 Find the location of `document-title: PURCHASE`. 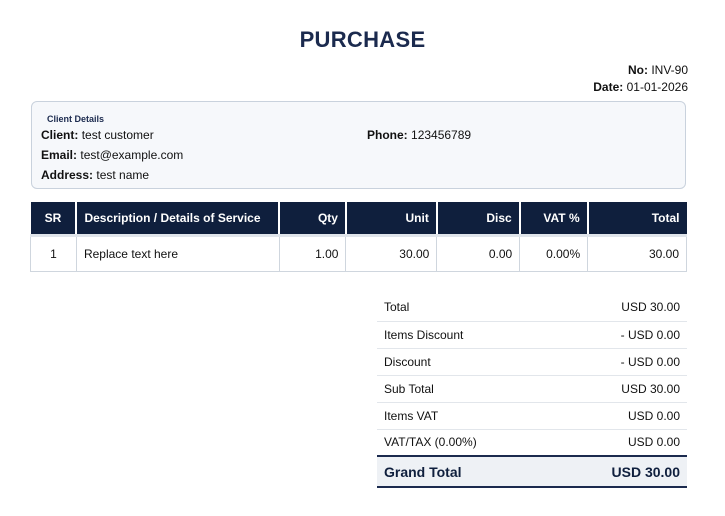

document-title: PURCHASE is located at coordinates (362, 39).